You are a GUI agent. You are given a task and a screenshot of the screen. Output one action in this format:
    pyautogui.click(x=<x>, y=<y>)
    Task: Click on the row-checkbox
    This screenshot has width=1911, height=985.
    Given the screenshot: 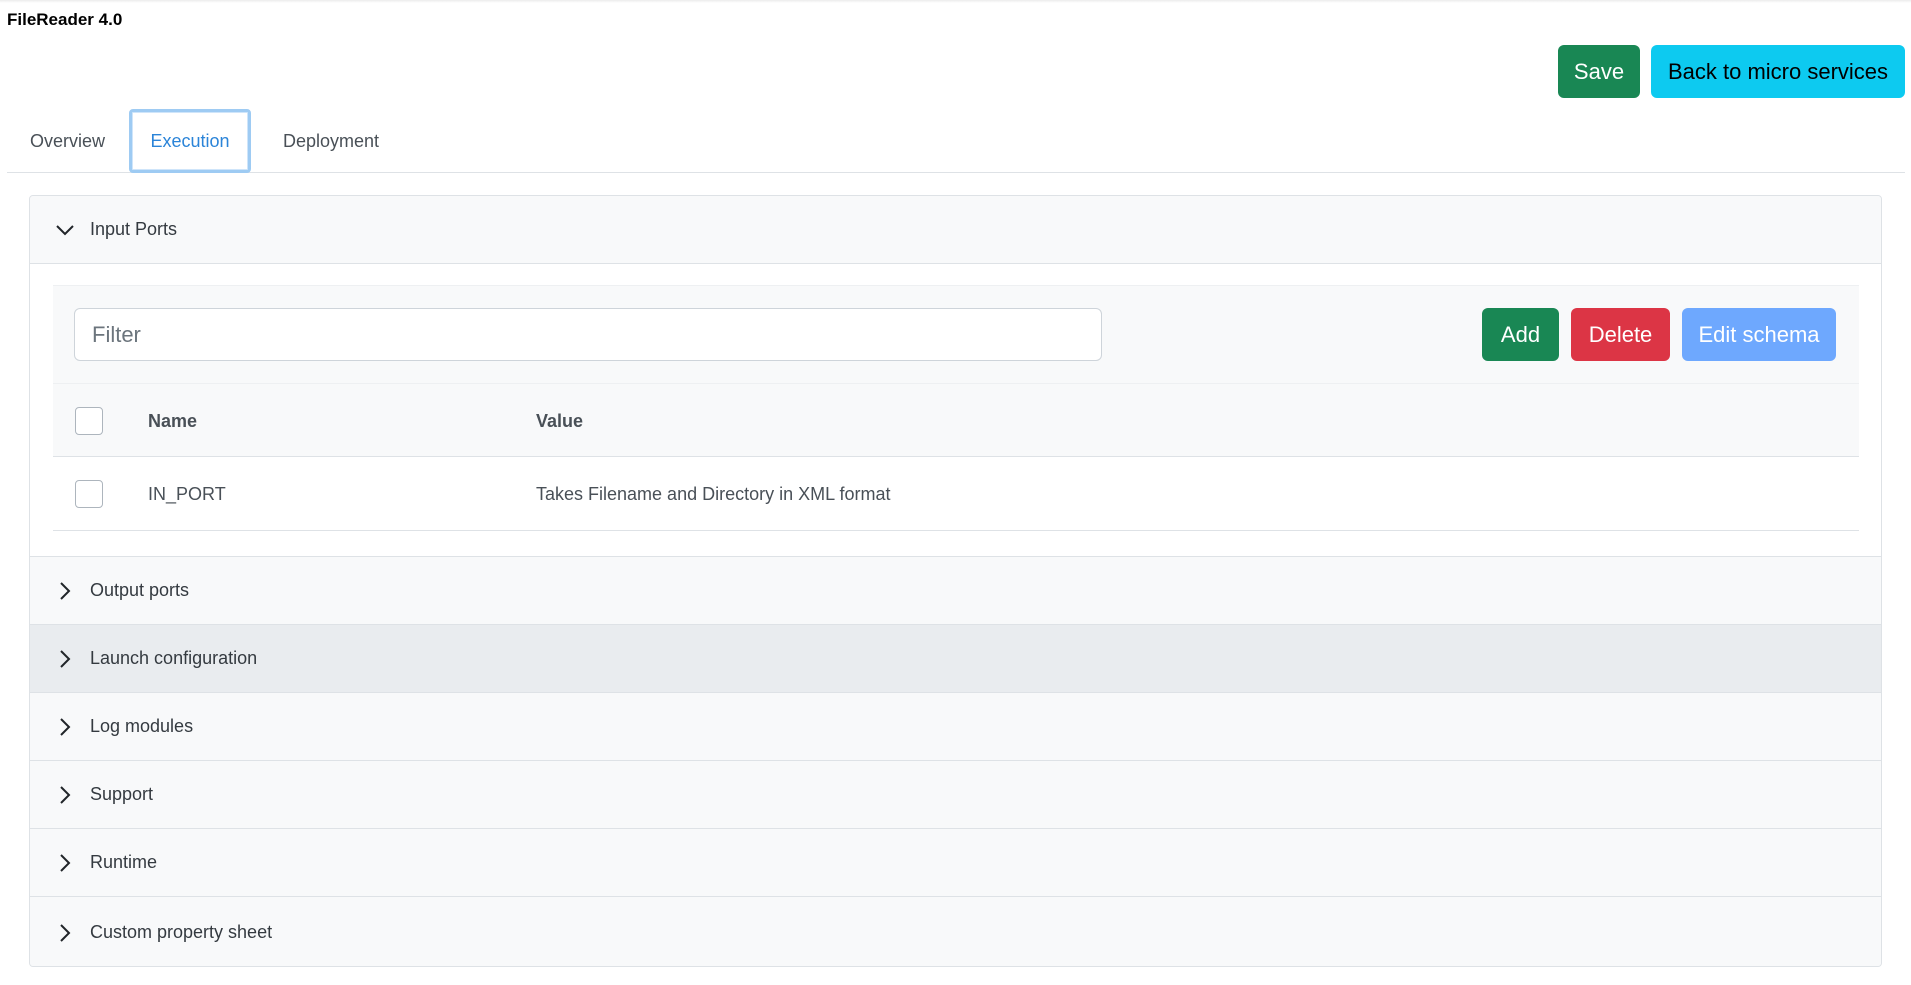 What is the action you would take?
    pyautogui.click(x=89, y=494)
    